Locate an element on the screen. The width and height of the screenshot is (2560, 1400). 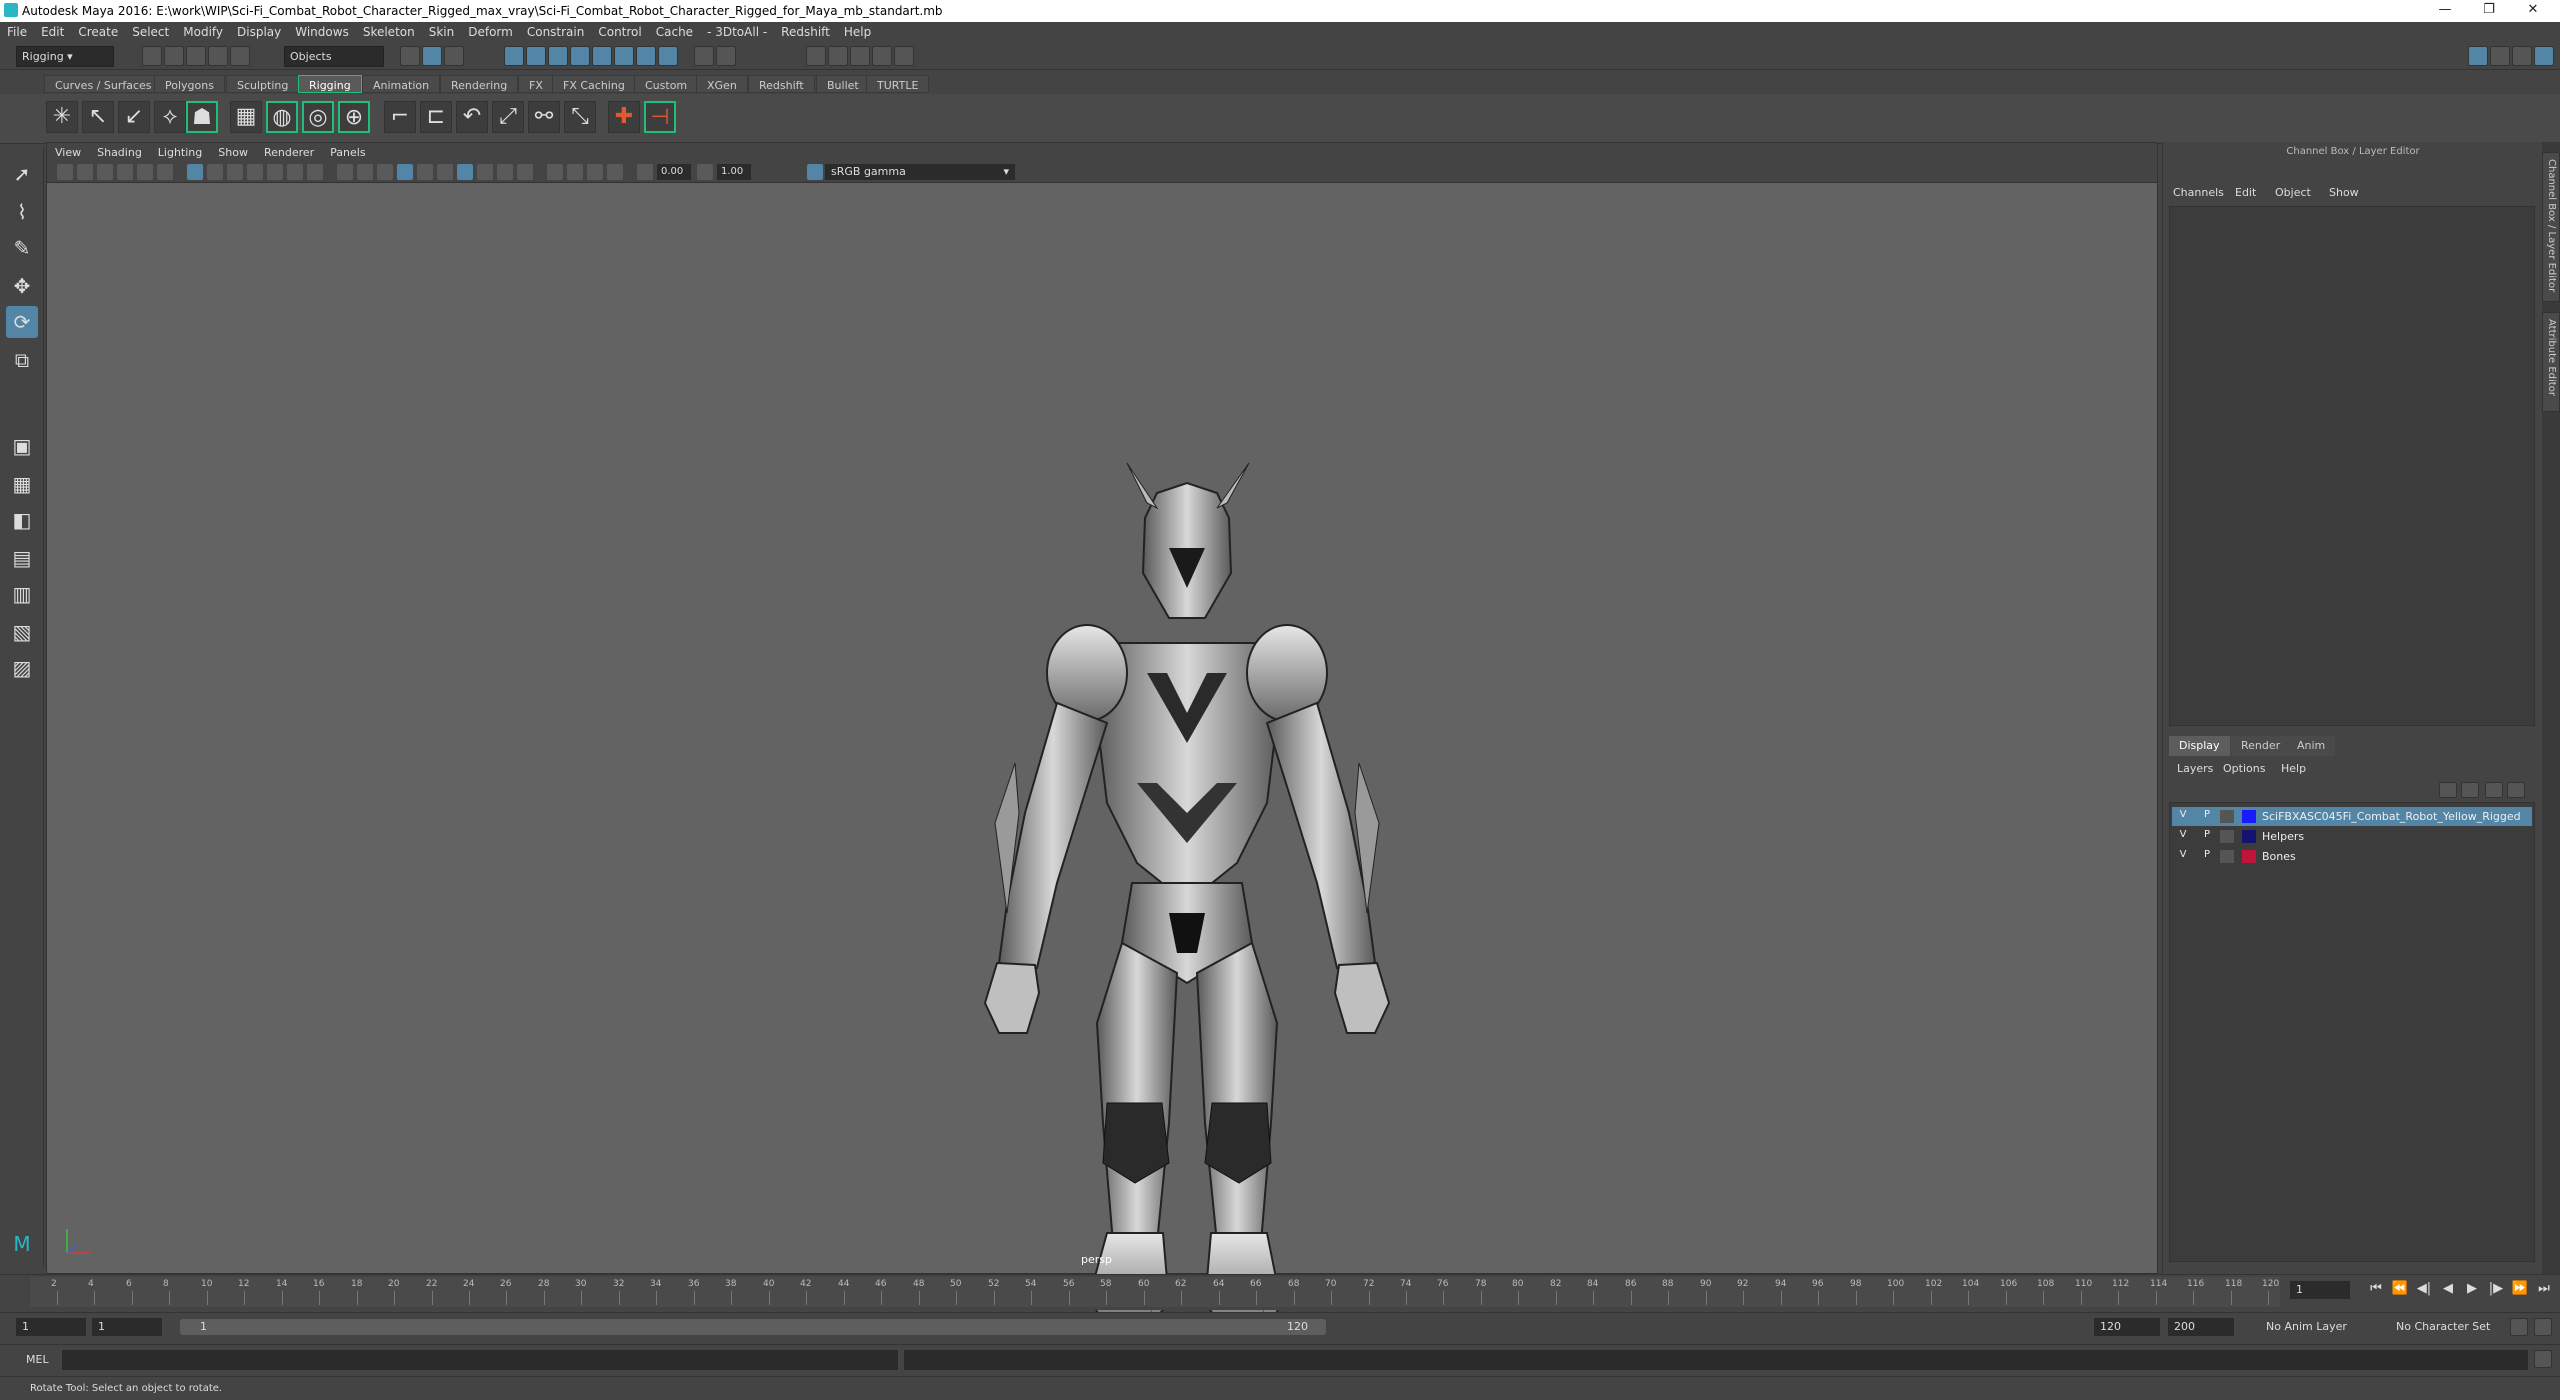
shadows-icon is located at coordinates (465, 172).